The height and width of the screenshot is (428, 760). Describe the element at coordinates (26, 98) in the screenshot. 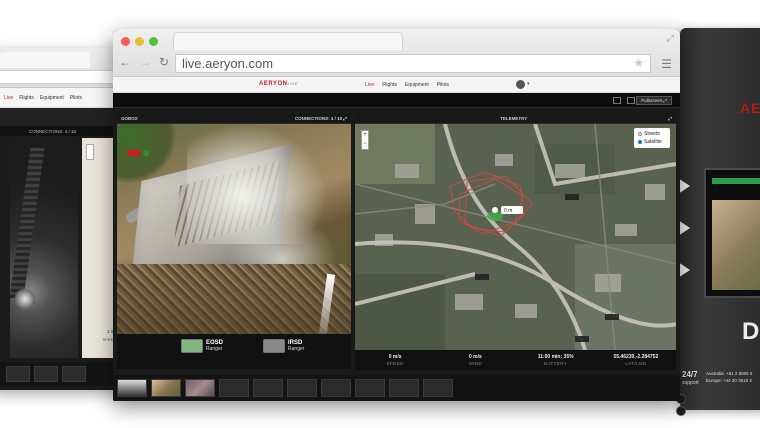

I see `background-nav-flights: Flights` at that location.